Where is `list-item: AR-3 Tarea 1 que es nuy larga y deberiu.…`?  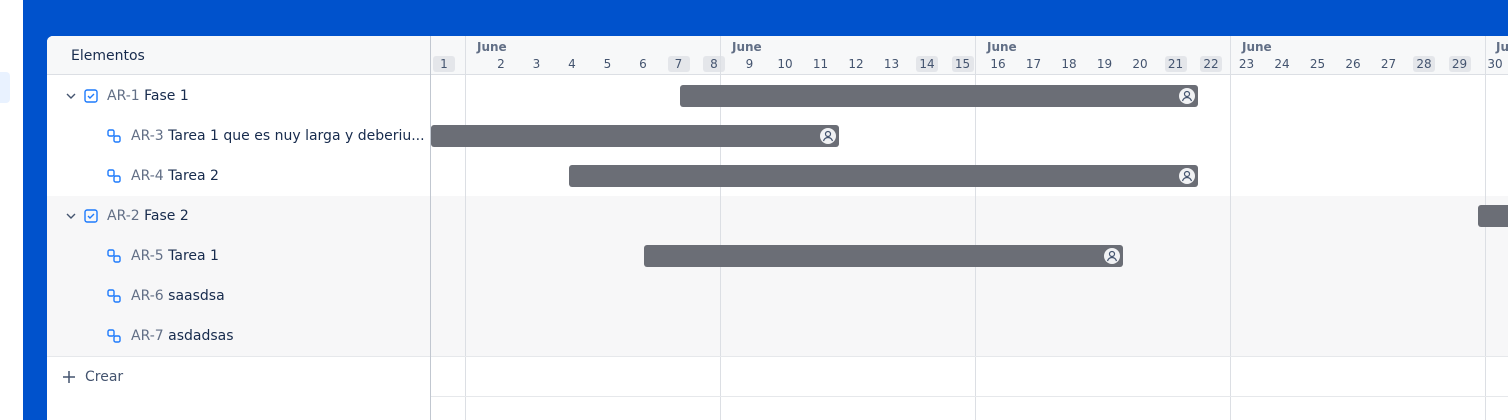 list-item: AR-3 Tarea 1 que es nuy larga y deberiu.… is located at coordinates (238, 136).